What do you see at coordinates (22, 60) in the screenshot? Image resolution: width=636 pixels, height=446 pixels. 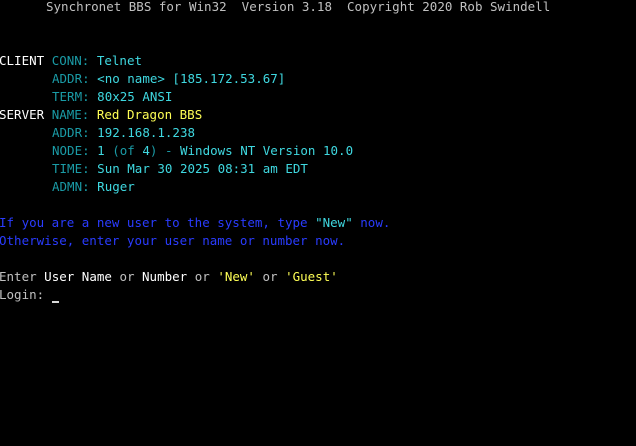 I see `client-section-label: CLIENT` at bounding box center [22, 60].